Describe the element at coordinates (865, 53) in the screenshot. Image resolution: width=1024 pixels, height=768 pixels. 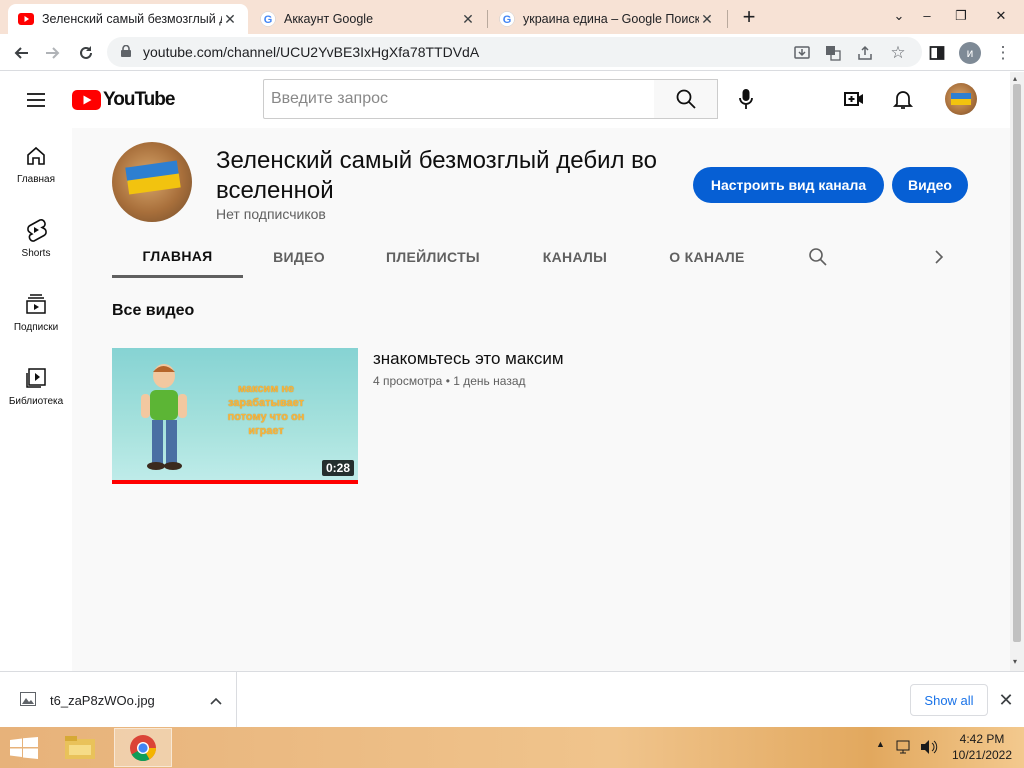
I see `share-icon` at that location.